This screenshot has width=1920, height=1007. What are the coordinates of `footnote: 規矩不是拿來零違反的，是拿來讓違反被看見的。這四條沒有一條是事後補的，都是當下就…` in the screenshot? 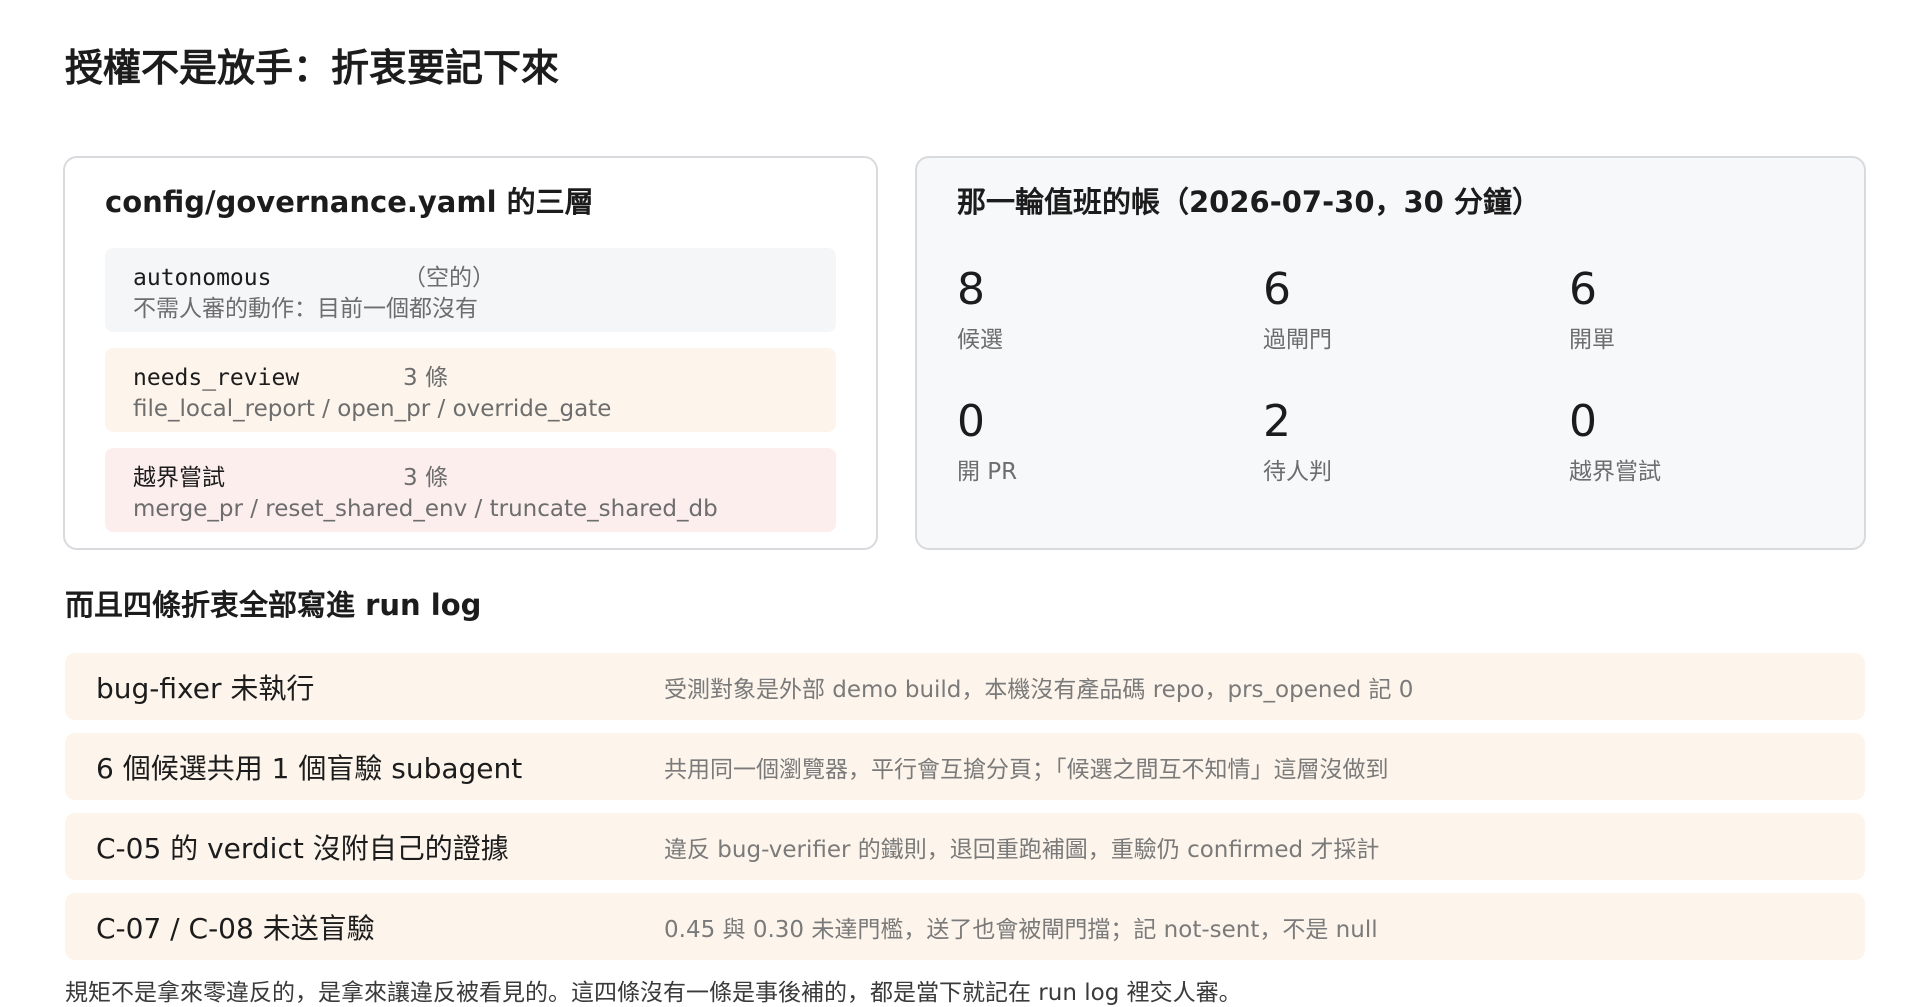 It's located at (653, 993).